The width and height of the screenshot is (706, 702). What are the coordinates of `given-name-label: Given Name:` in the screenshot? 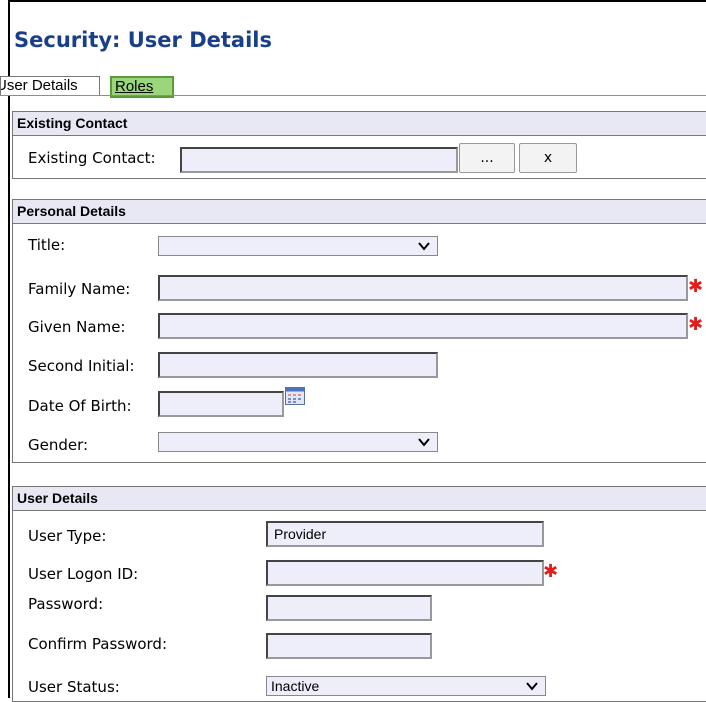 It's located at (77, 327).